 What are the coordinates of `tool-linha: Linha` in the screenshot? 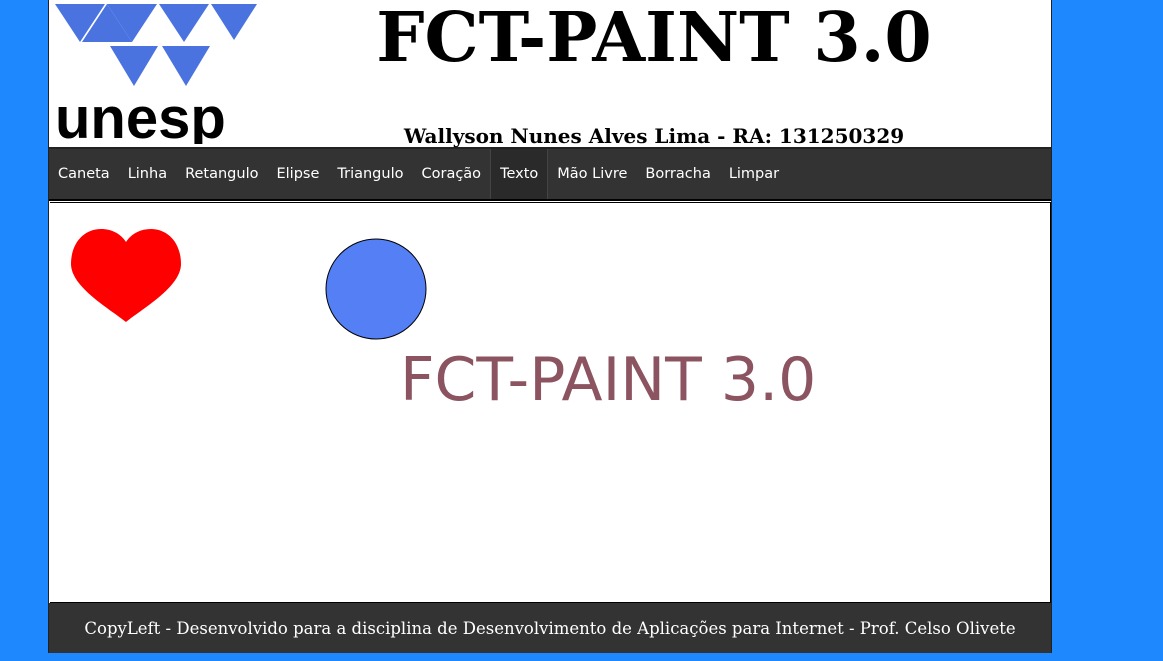 It's located at (147, 174).